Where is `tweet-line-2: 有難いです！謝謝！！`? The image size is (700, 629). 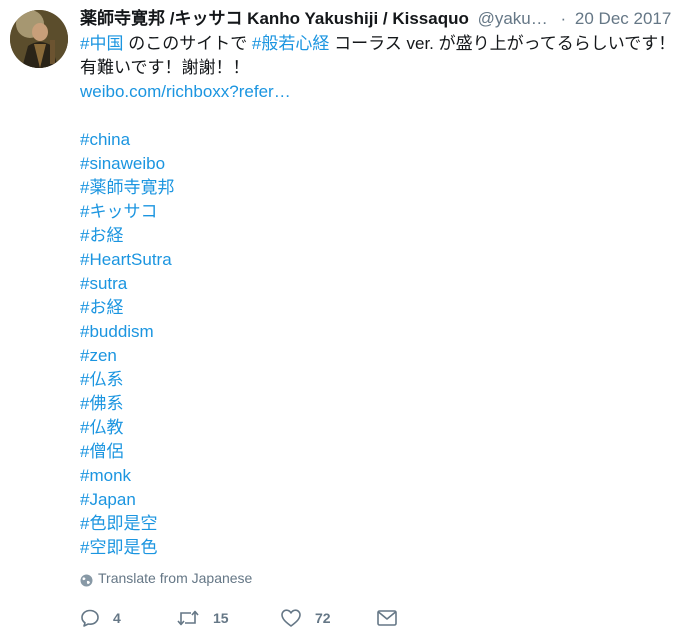 tweet-line-2: 有難いです！謝謝！！ is located at coordinates (165, 67).